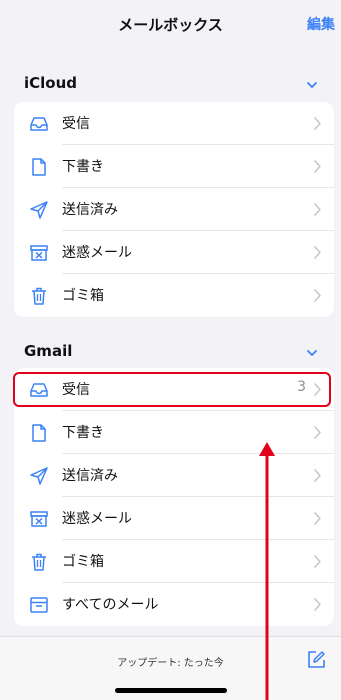 Image resolution: width=341 pixels, height=700 pixels. I want to click on section-header-gmail: Gmail, so click(170, 353).